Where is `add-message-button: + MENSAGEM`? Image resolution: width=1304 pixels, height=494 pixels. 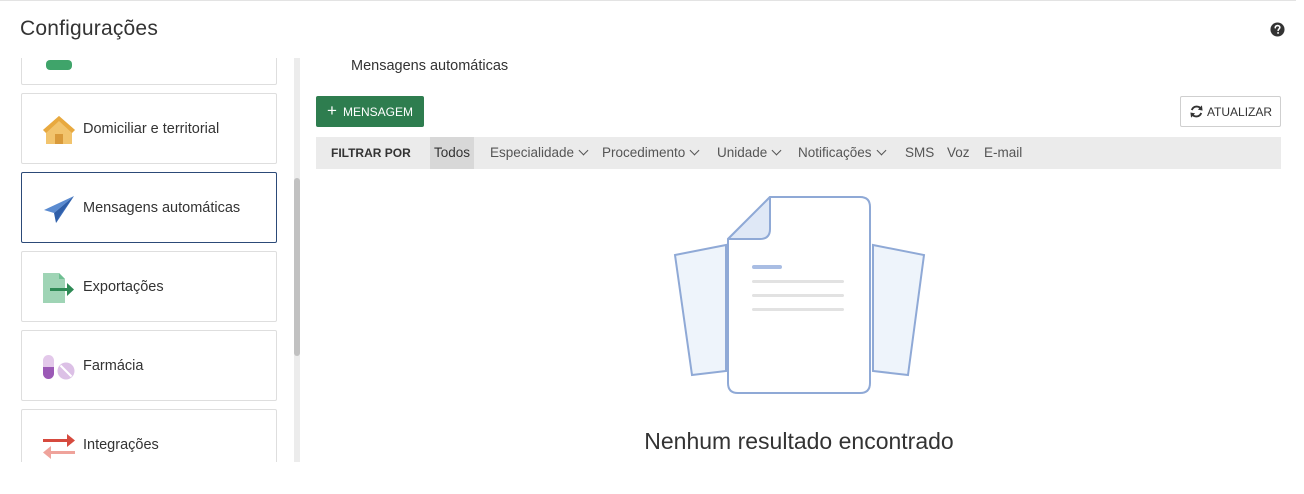
add-message-button: + MENSAGEM is located at coordinates (370, 111).